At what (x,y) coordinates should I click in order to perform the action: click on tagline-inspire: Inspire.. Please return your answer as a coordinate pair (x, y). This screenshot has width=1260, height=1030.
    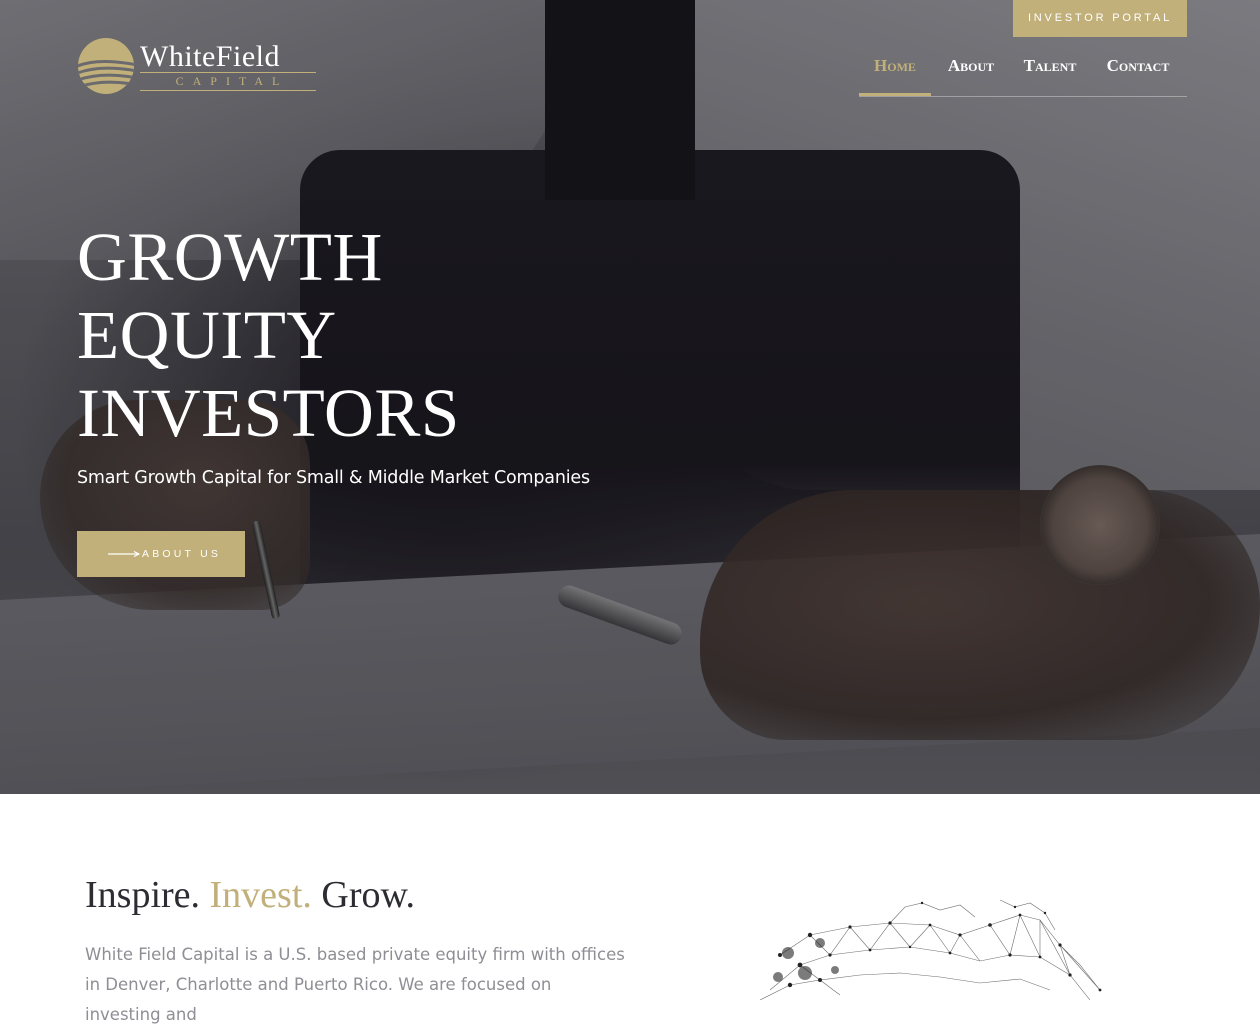
    Looking at the image, I should click on (143, 895).